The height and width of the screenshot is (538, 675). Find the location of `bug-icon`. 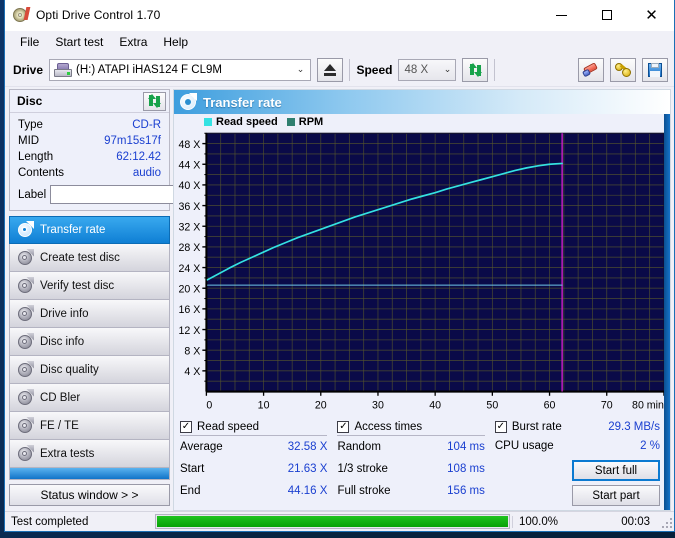

bug-icon is located at coordinates (623, 69).